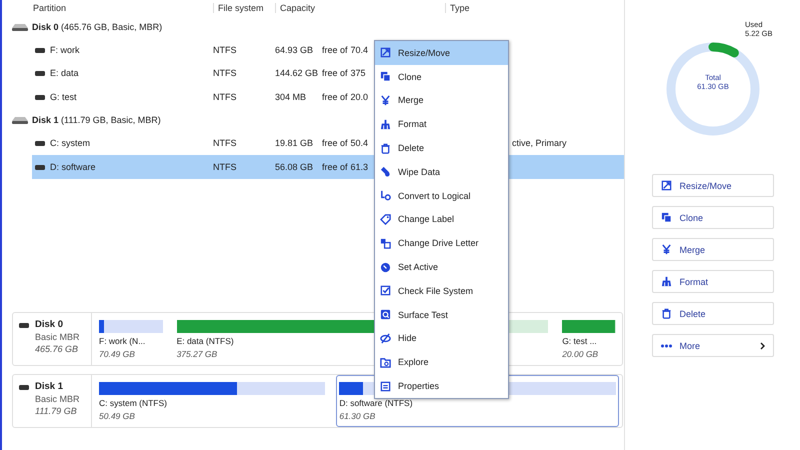  Describe the element at coordinates (359, 49) in the screenshot. I see `capacity-total: 70.4` at that location.